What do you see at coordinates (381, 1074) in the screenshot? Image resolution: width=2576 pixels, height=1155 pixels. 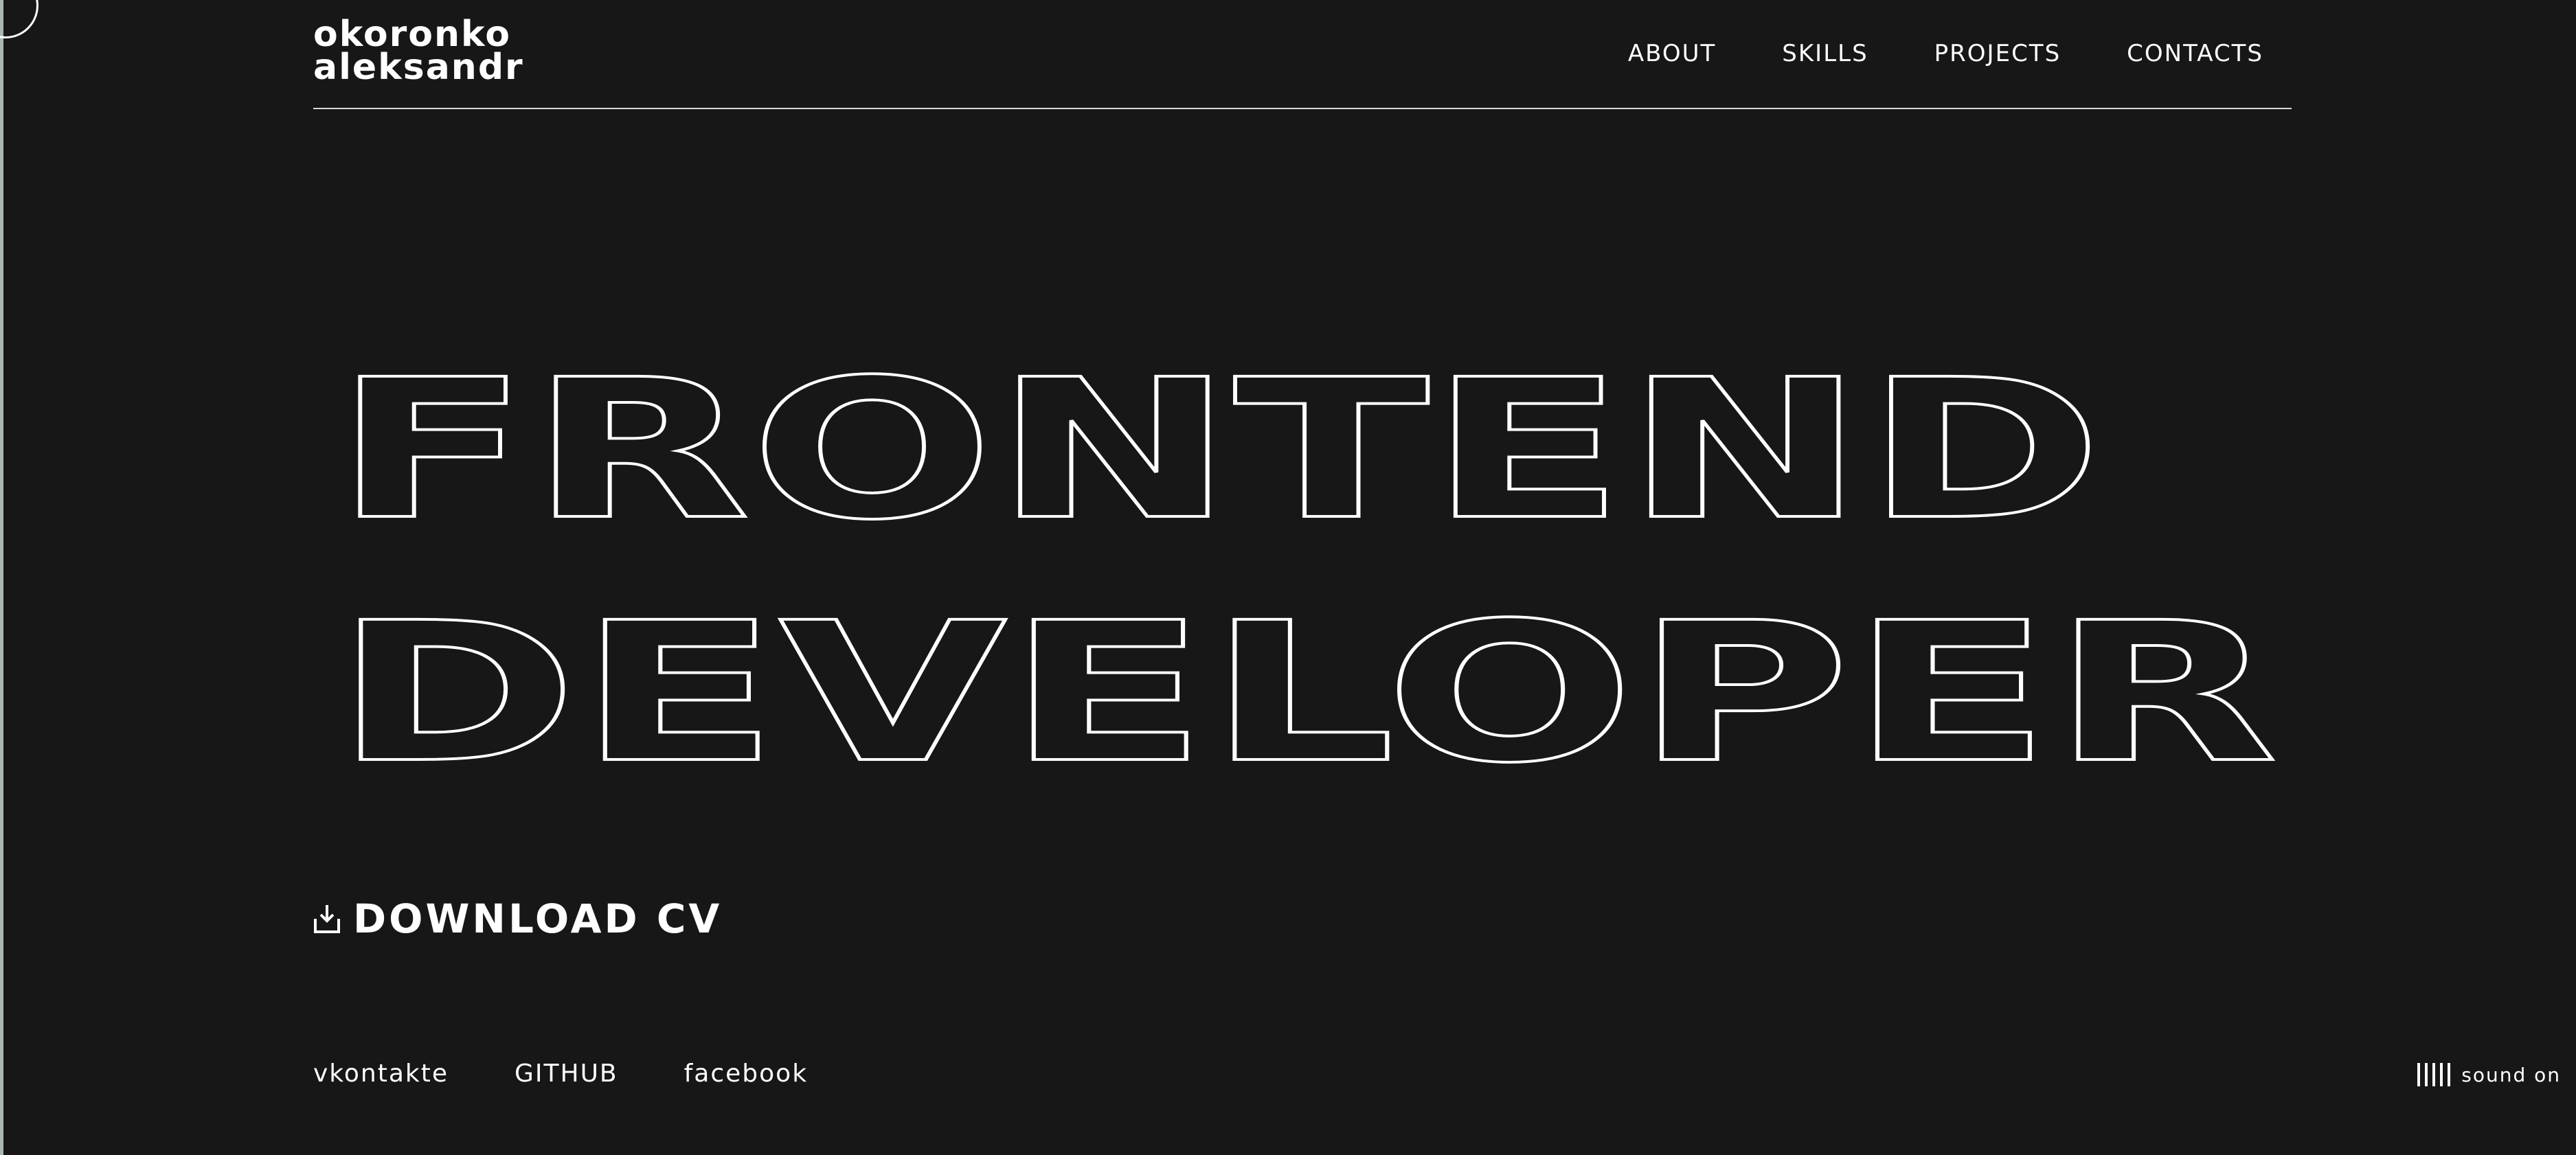 I see `social-link-vkontakte: vkontakte` at bounding box center [381, 1074].